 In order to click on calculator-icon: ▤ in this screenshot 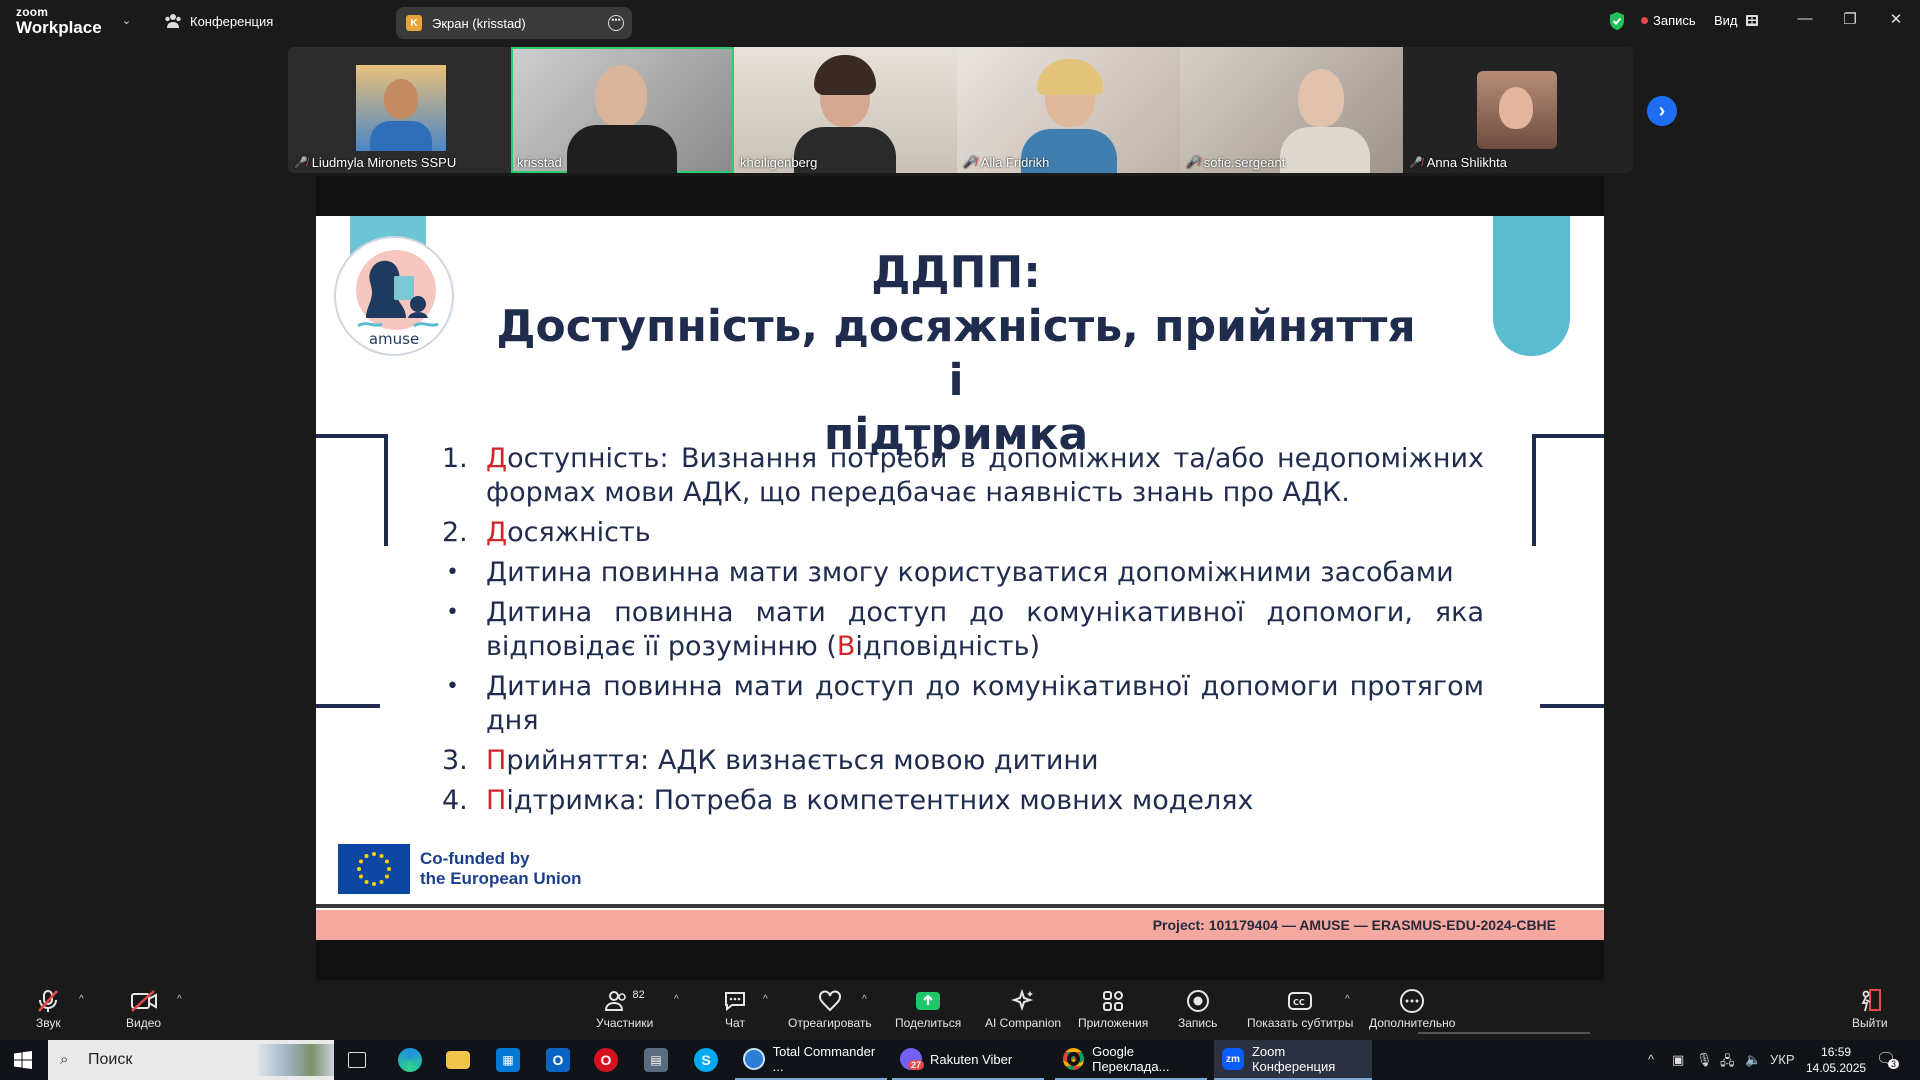, I will do `click(656, 1060)`.